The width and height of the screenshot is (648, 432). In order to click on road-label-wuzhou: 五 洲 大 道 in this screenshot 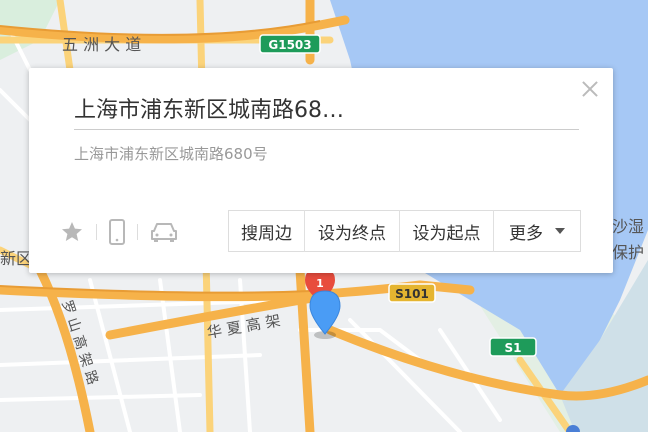, I will do `click(101, 44)`.